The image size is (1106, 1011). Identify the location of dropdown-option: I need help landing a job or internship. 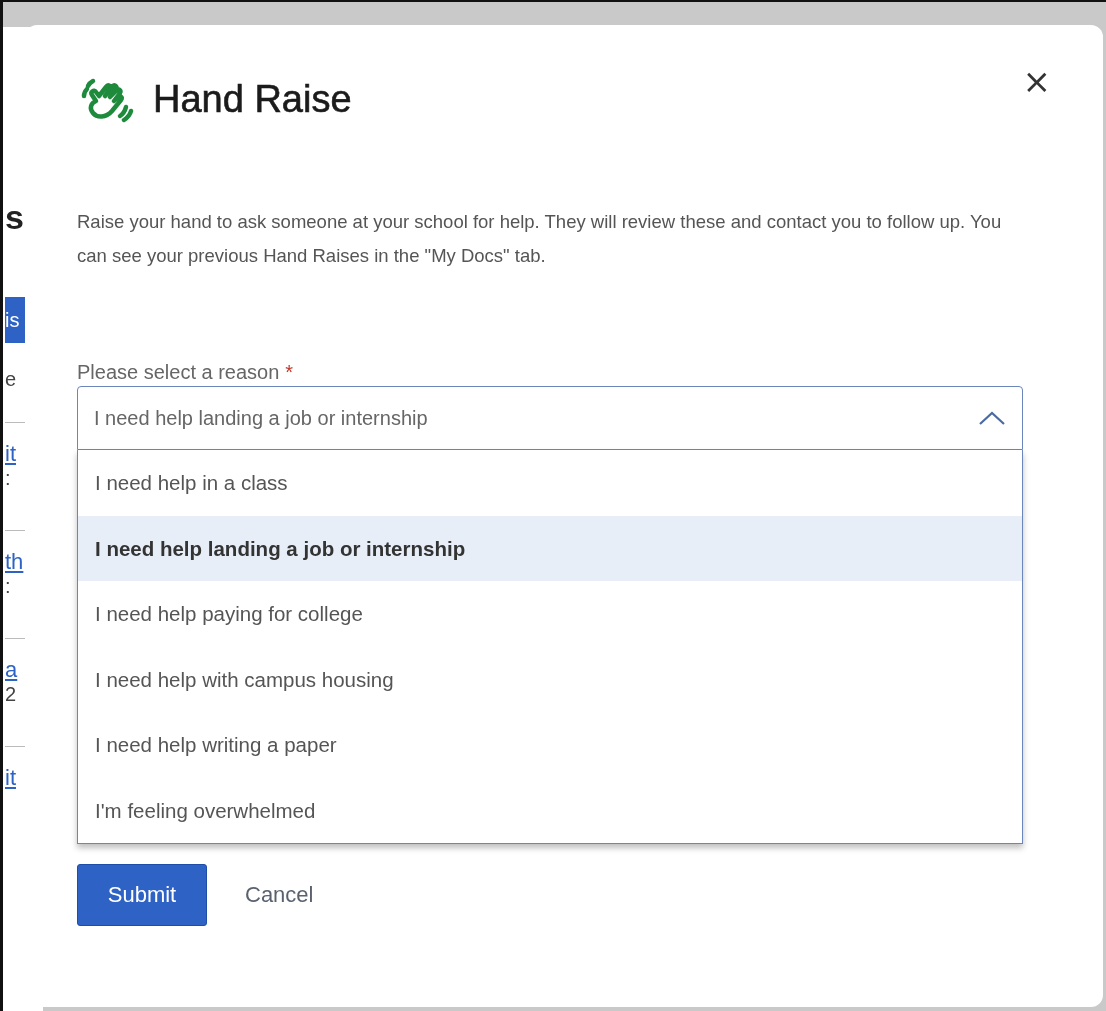
(550, 548).